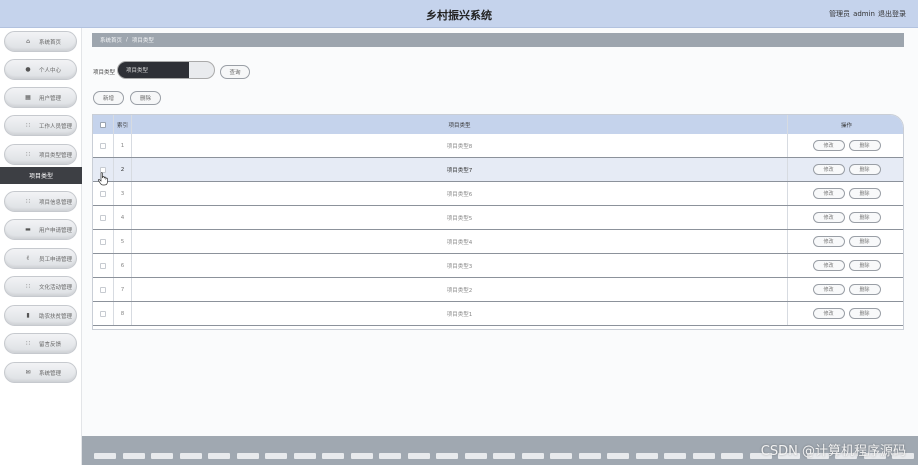  I want to click on app-title: 乡村振兴系统, so click(459, 15).